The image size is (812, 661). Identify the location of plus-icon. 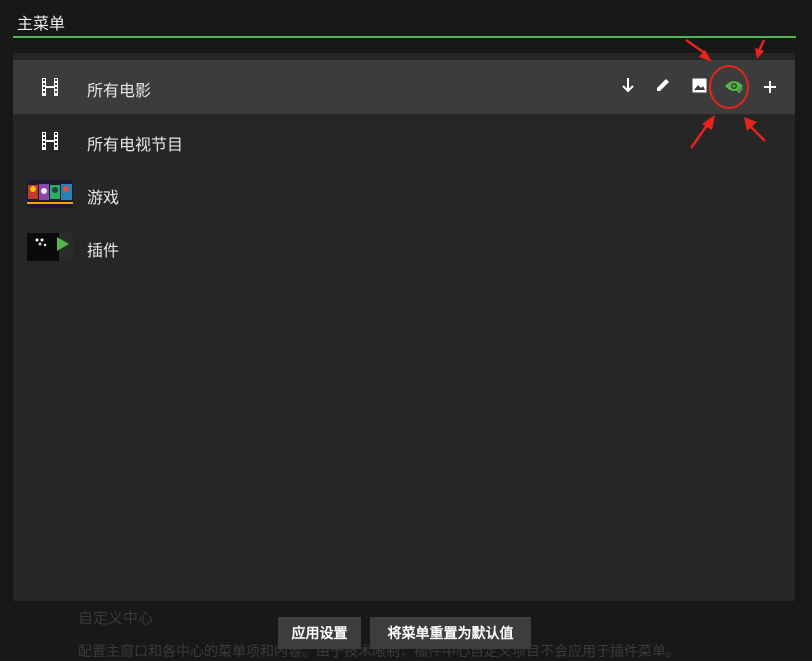
(770, 87).